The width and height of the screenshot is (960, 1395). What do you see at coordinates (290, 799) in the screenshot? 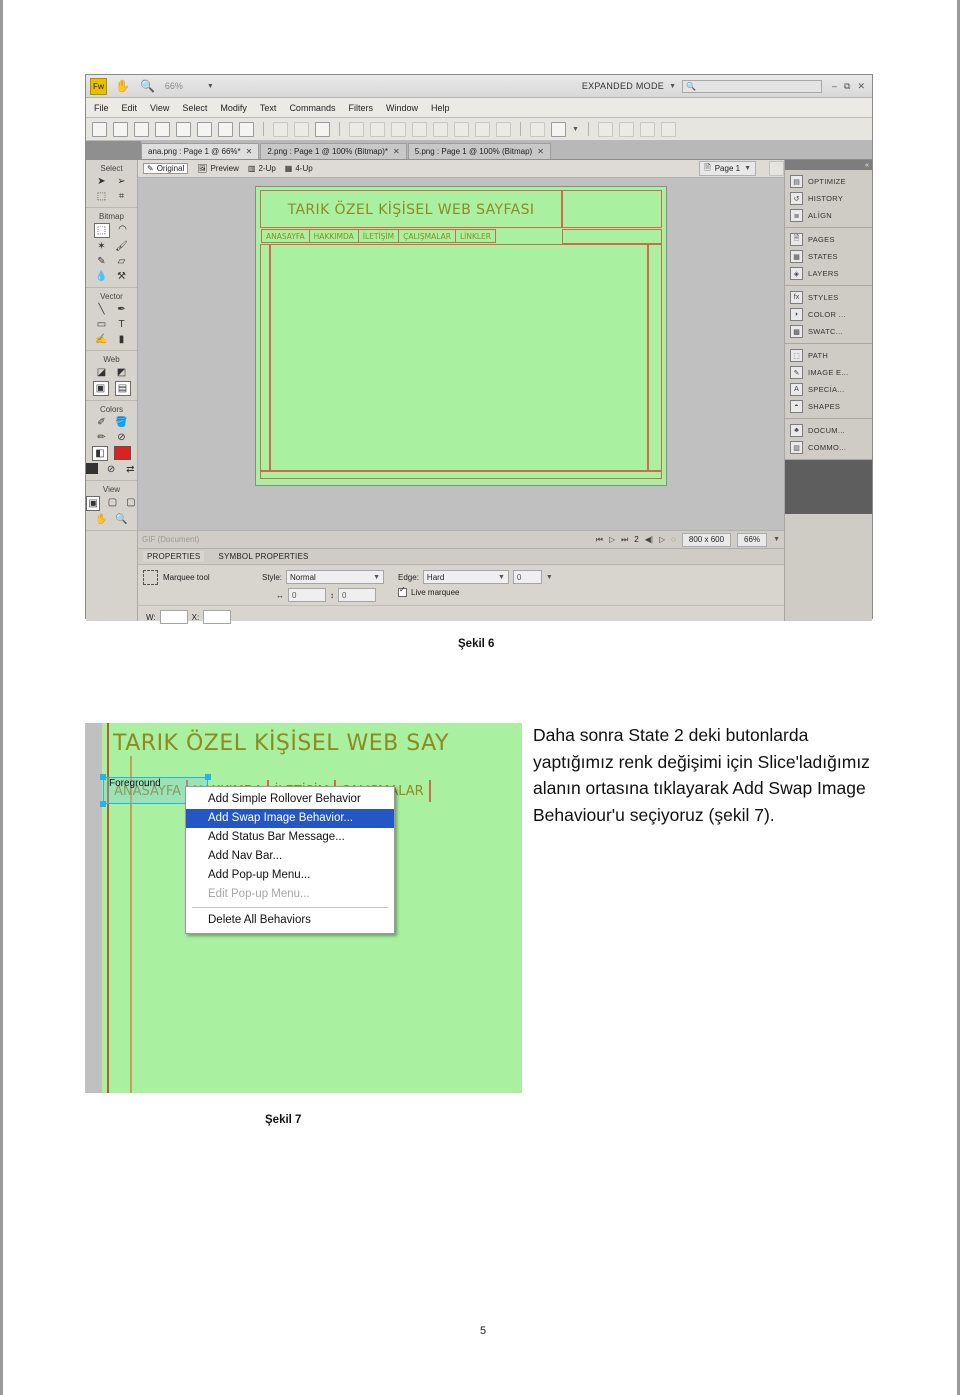
I see `menu-add-simple-rollover: Add Simple Rollover Behavior` at bounding box center [290, 799].